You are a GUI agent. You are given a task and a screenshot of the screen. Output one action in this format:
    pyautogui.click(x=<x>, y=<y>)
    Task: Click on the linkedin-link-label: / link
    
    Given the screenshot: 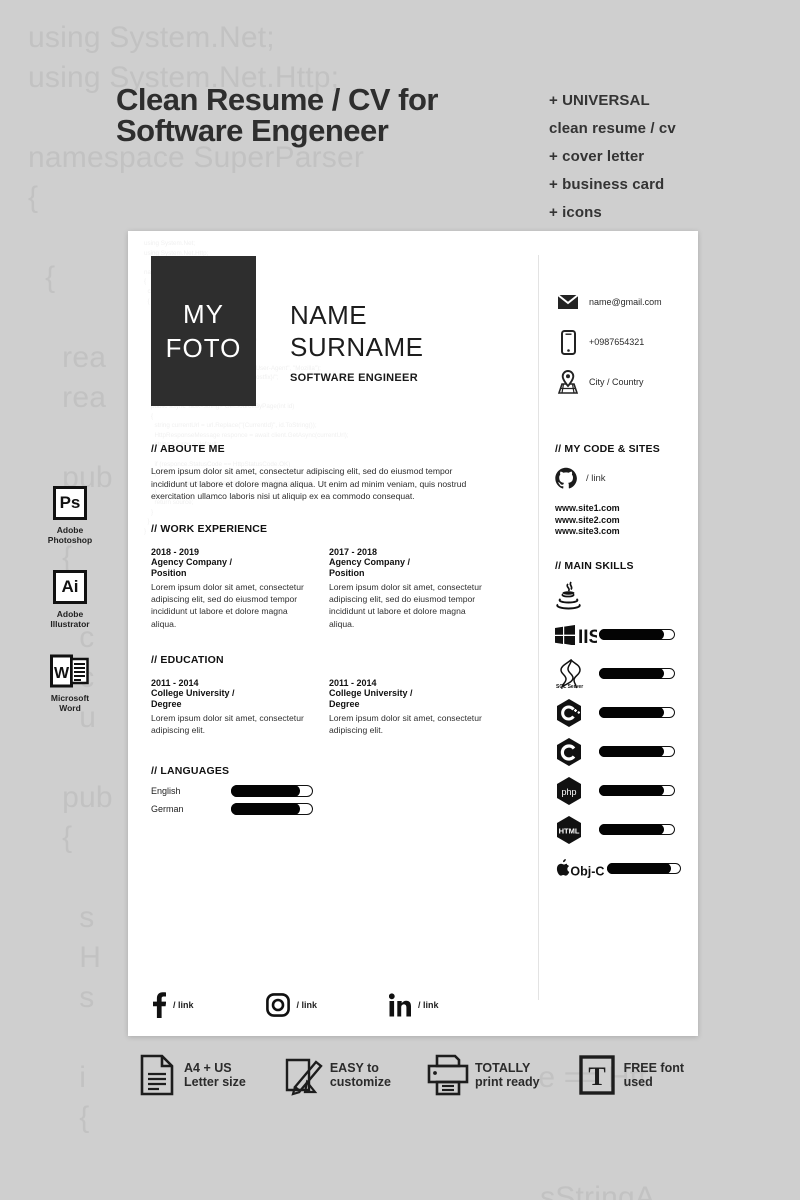 What is the action you would take?
    pyautogui.click(x=428, y=1005)
    